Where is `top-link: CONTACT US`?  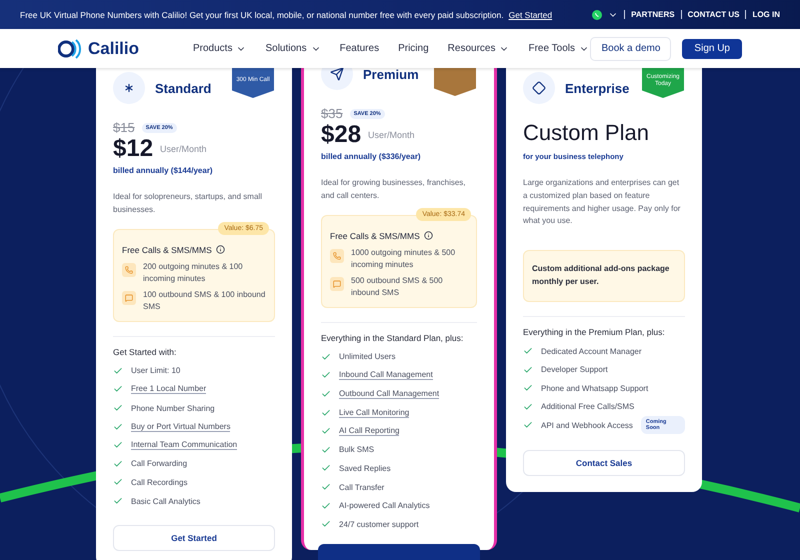
top-link: CONTACT US is located at coordinates (714, 14).